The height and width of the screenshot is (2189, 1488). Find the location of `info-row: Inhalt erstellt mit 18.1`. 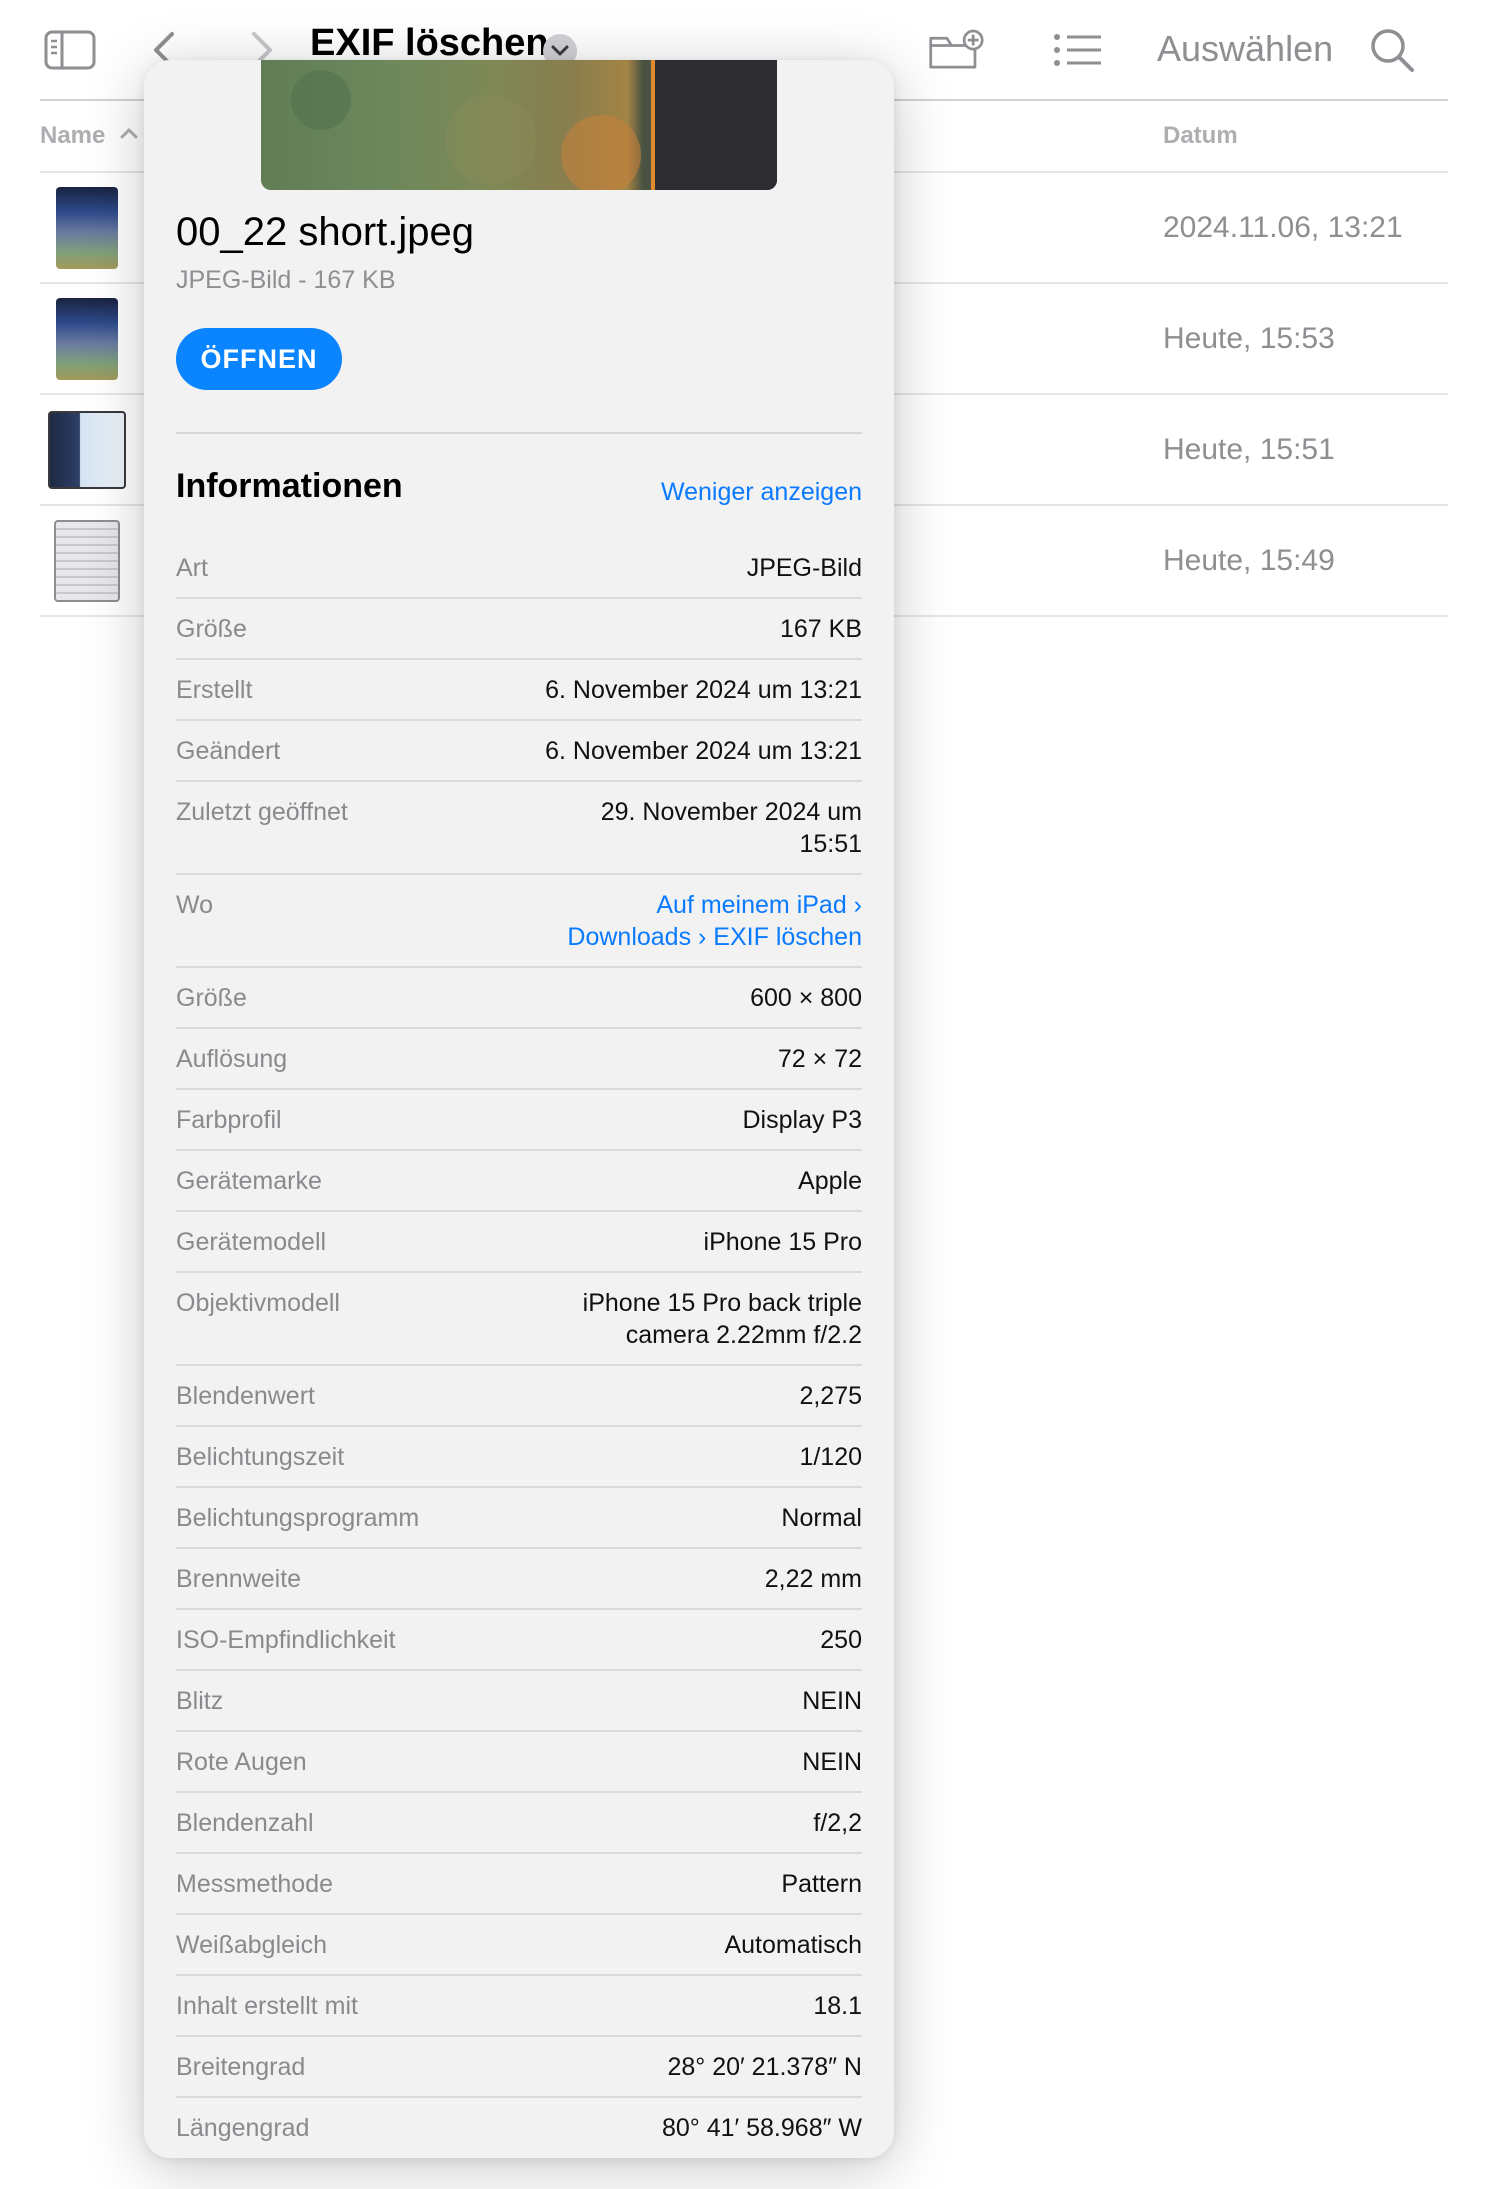

info-row: Inhalt erstellt mit 18.1 is located at coordinates (519, 2006).